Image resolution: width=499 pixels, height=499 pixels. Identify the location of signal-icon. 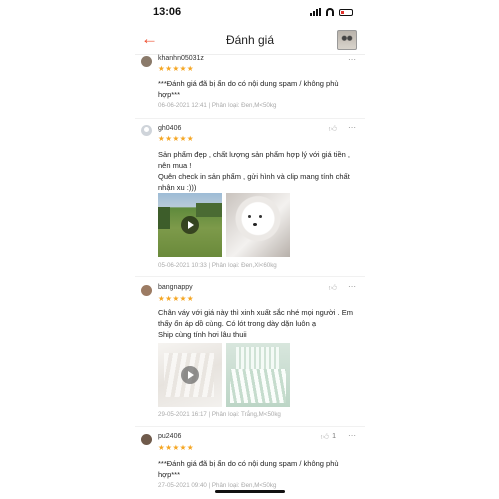
(315, 12).